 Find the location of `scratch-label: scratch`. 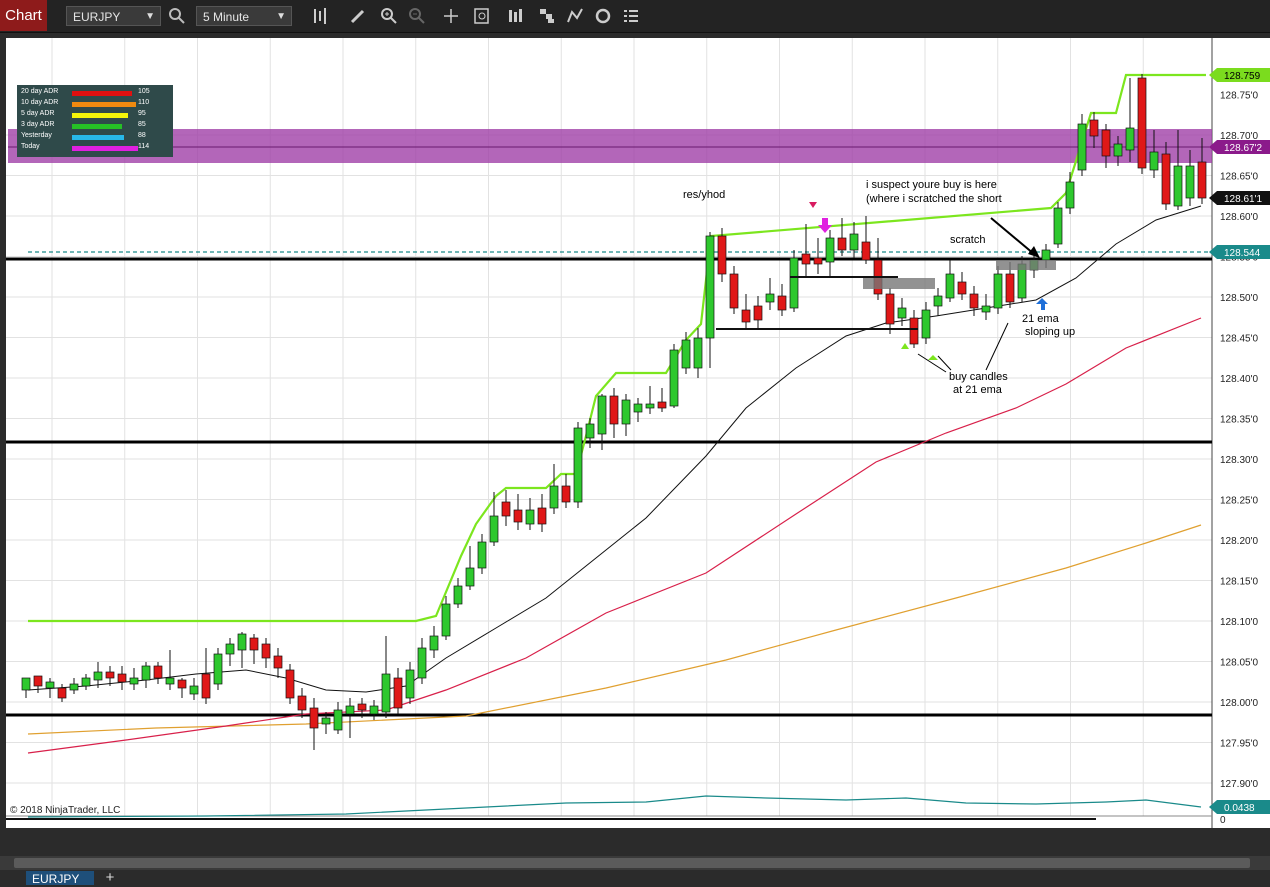

scratch-label: scratch is located at coordinates (967, 240).